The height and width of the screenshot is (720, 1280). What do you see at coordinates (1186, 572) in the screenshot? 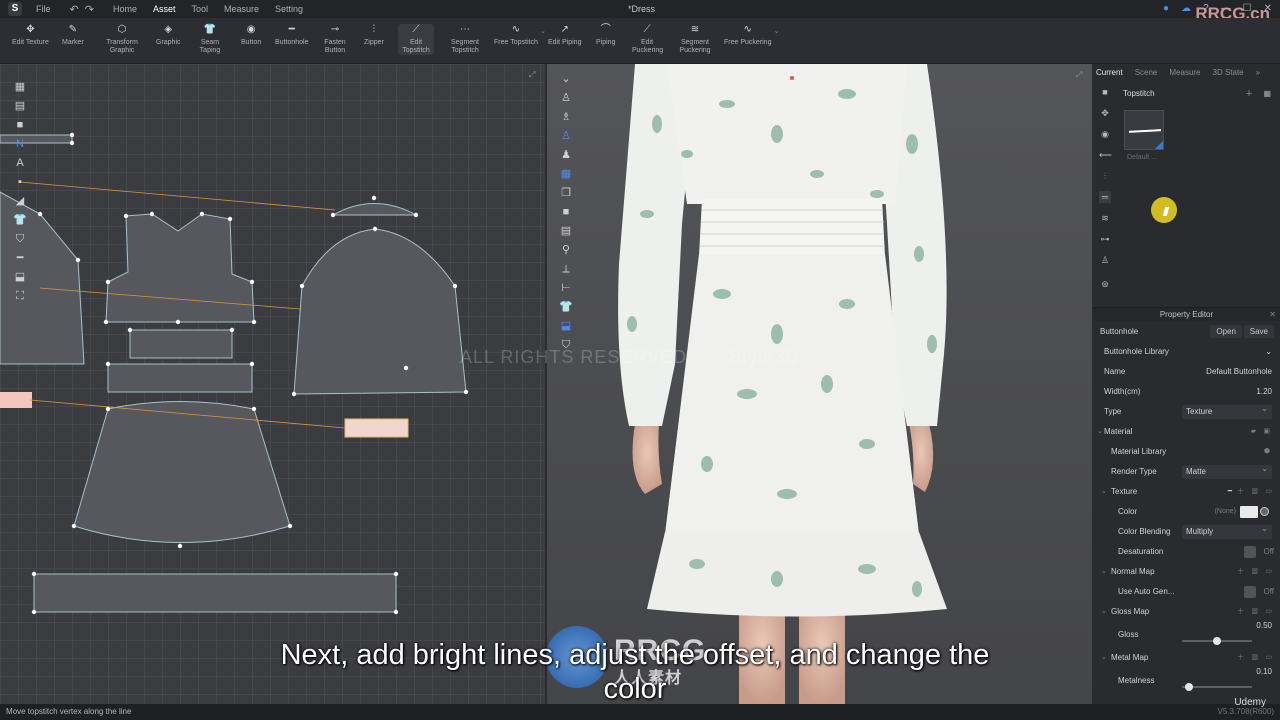
I see `normal-map-row: ⌄ Normal Map ＋ ▥ ▭` at bounding box center [1186, 572].